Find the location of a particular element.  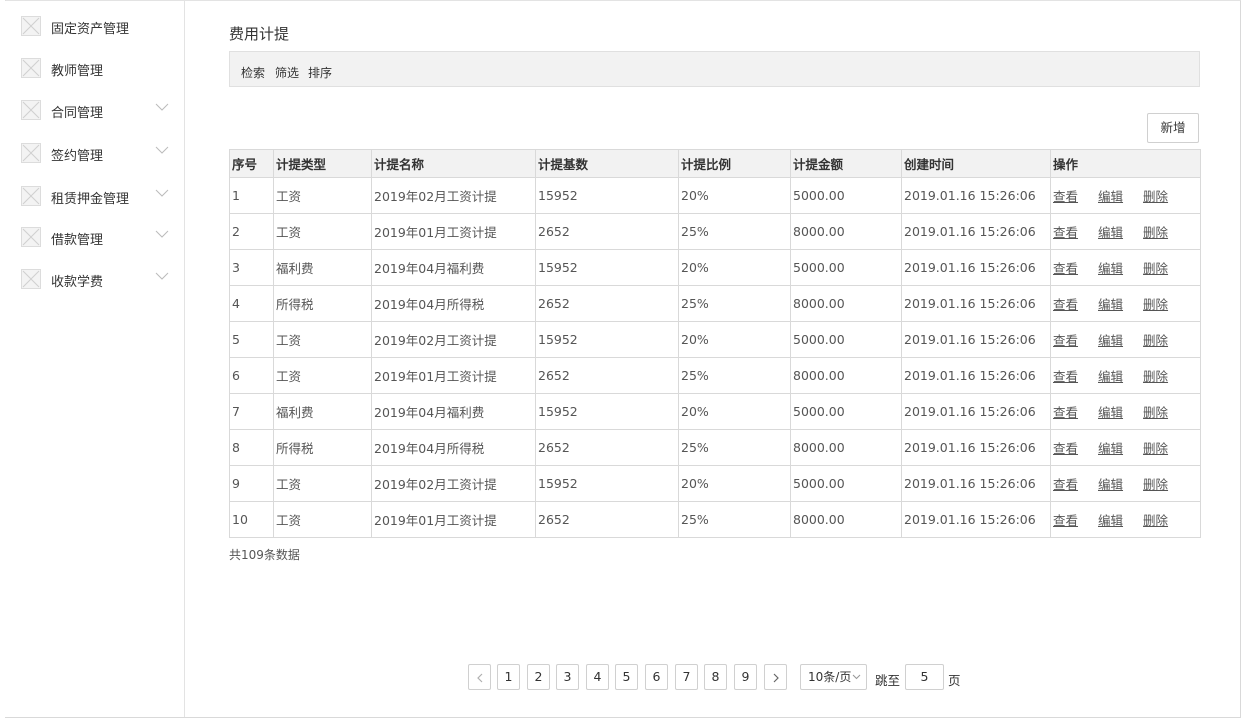

chevron-left-icon is located at coordinates (479, 678).